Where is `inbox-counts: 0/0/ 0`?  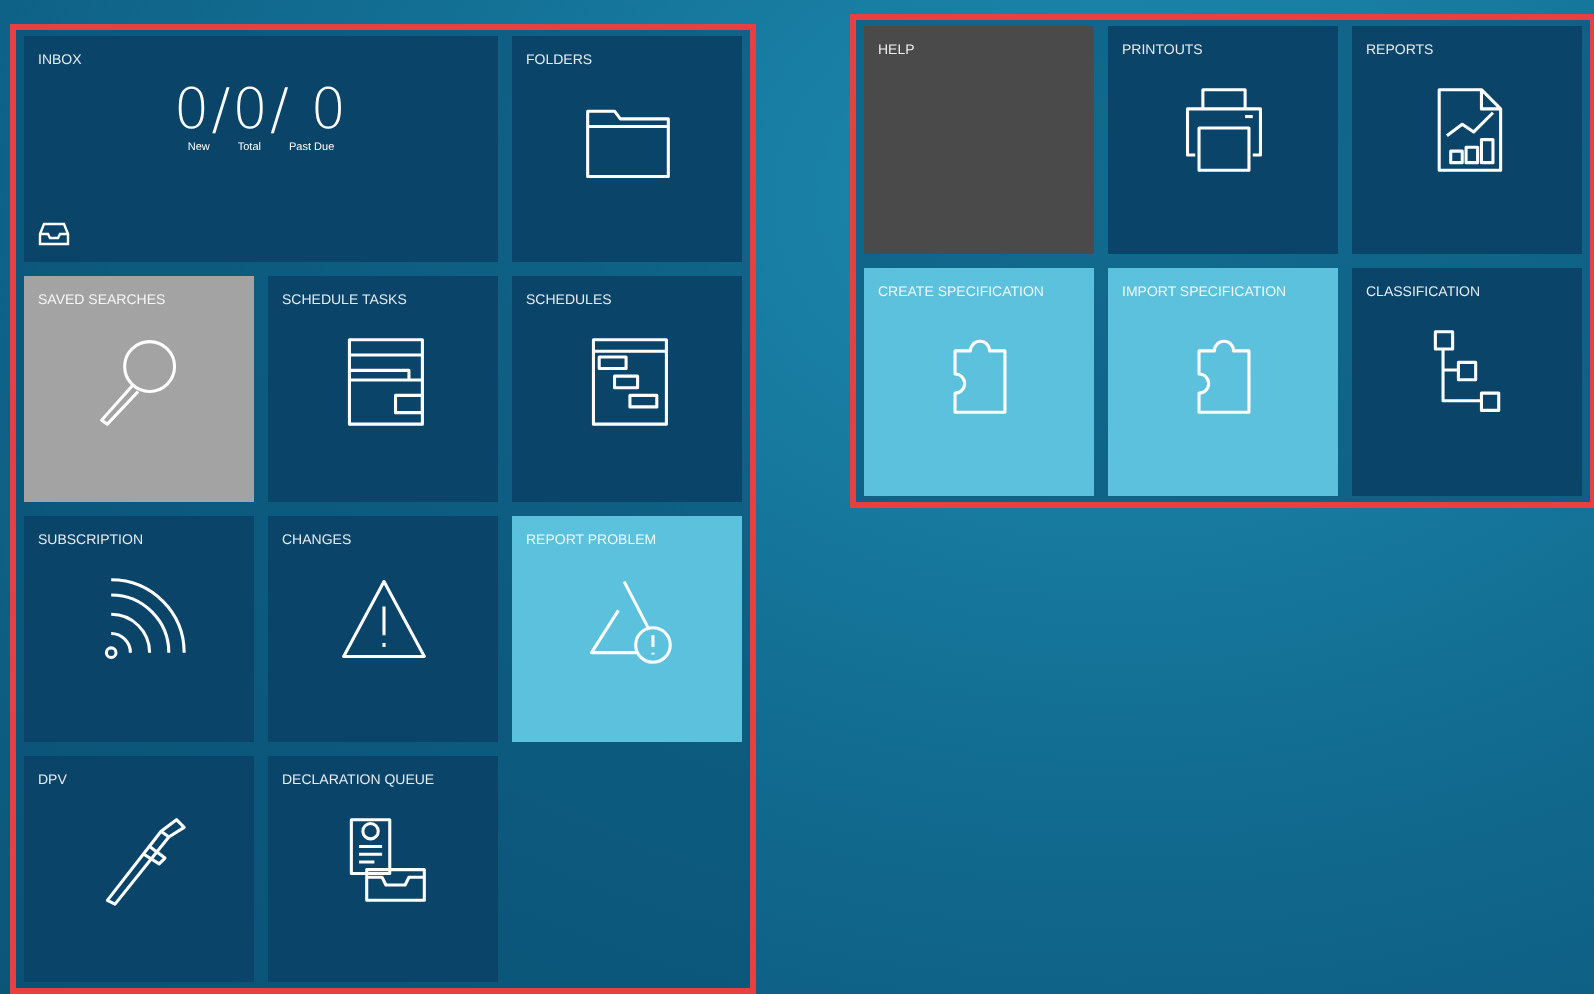 inbox-counts: 0/0/ 0 is located at coordinates (261, 109).